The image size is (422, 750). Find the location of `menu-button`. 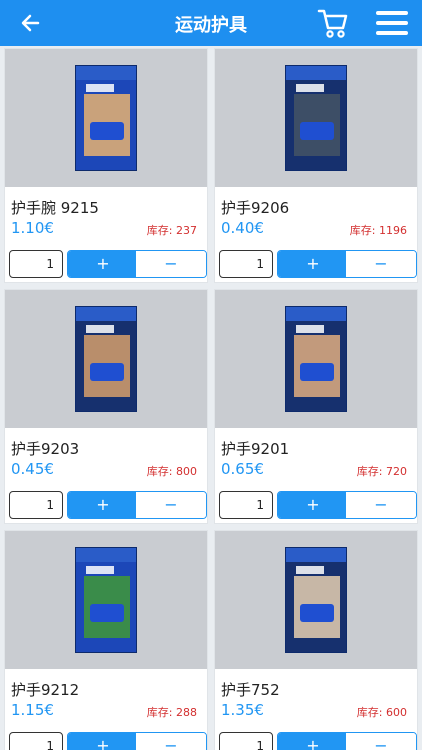

menu-button is located at coordinates (392, 23).